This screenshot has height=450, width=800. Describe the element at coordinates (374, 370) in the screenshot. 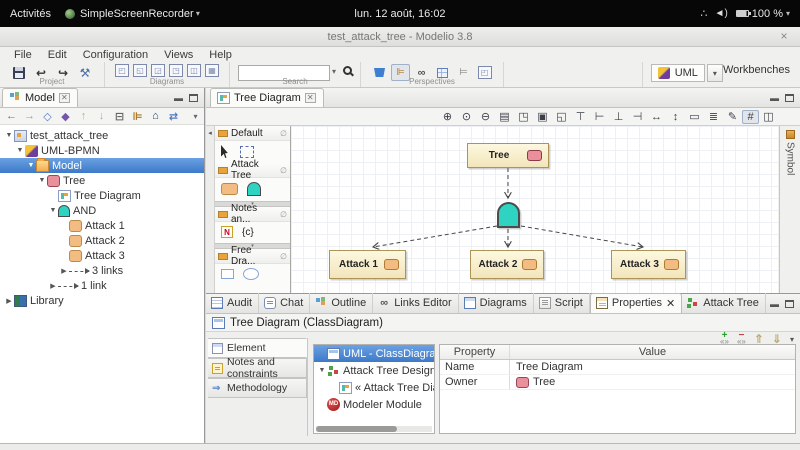

I see `module-tree-item-attack-tree-designer: ▼ Attack Tree Designer` at that location.